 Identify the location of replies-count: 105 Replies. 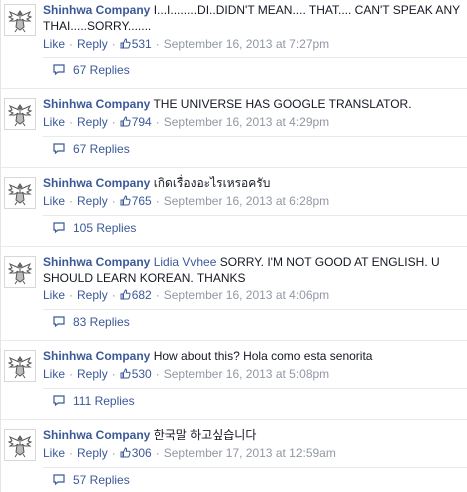
(105, 228).